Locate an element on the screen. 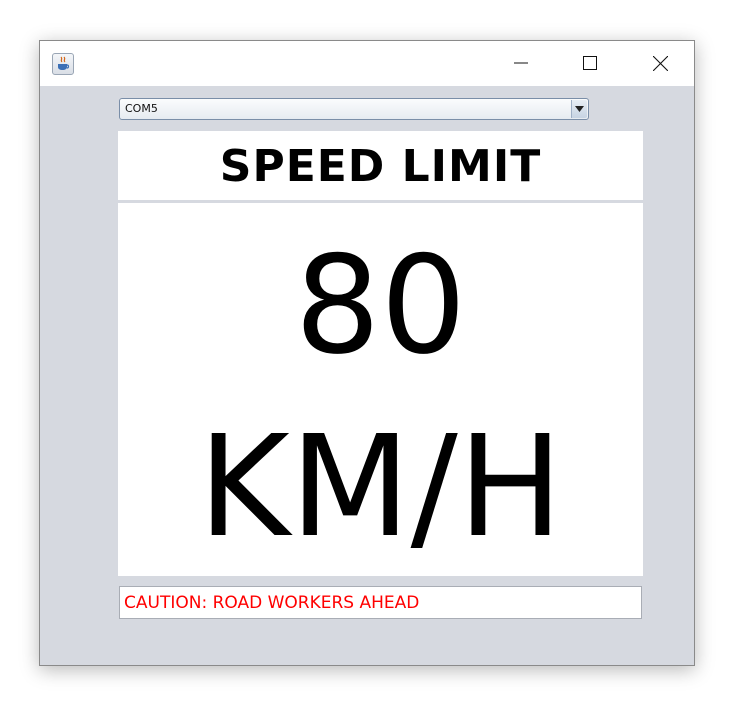  triangle-down-icon is located at coordinates (579, 109).